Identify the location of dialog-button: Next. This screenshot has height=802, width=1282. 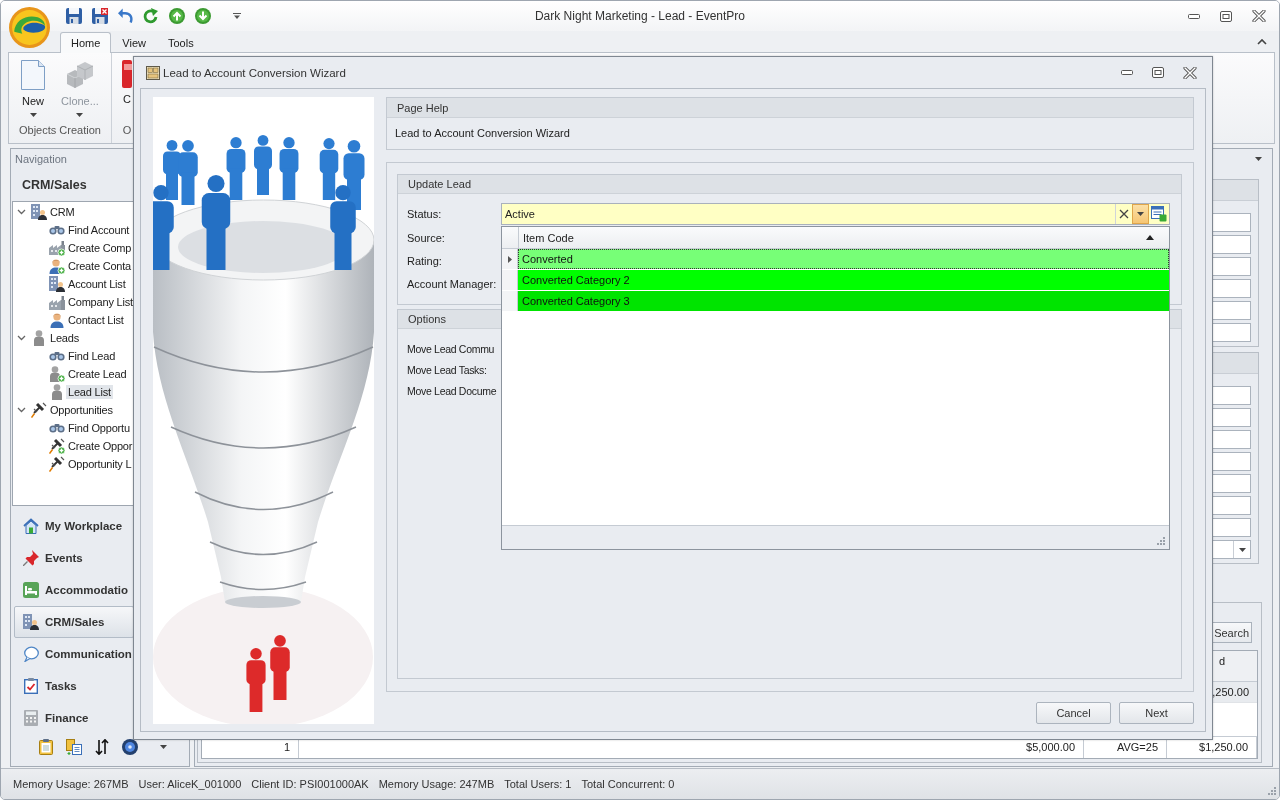
(1156, 713).